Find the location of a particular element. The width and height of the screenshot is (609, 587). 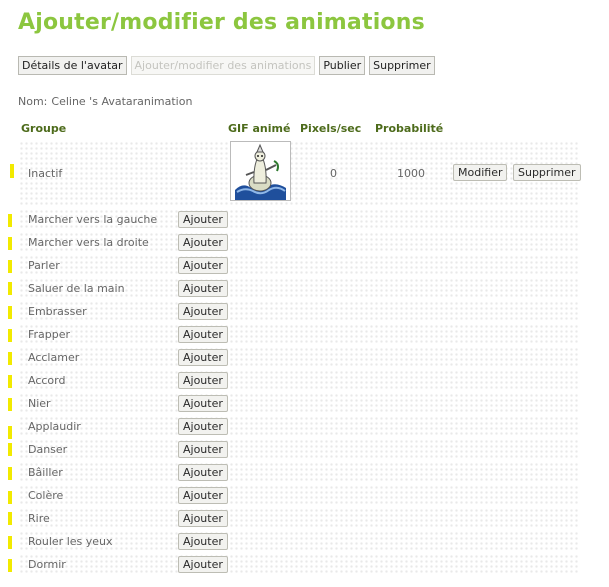

page-title: Ajouter/modifier des animations is located at coordinates (221, 22).